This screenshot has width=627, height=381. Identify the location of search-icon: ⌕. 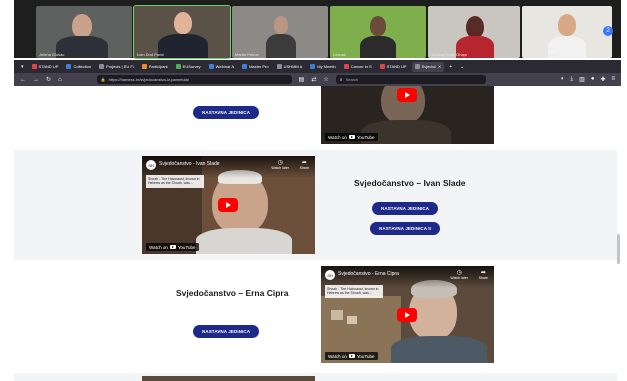
(341, 79).